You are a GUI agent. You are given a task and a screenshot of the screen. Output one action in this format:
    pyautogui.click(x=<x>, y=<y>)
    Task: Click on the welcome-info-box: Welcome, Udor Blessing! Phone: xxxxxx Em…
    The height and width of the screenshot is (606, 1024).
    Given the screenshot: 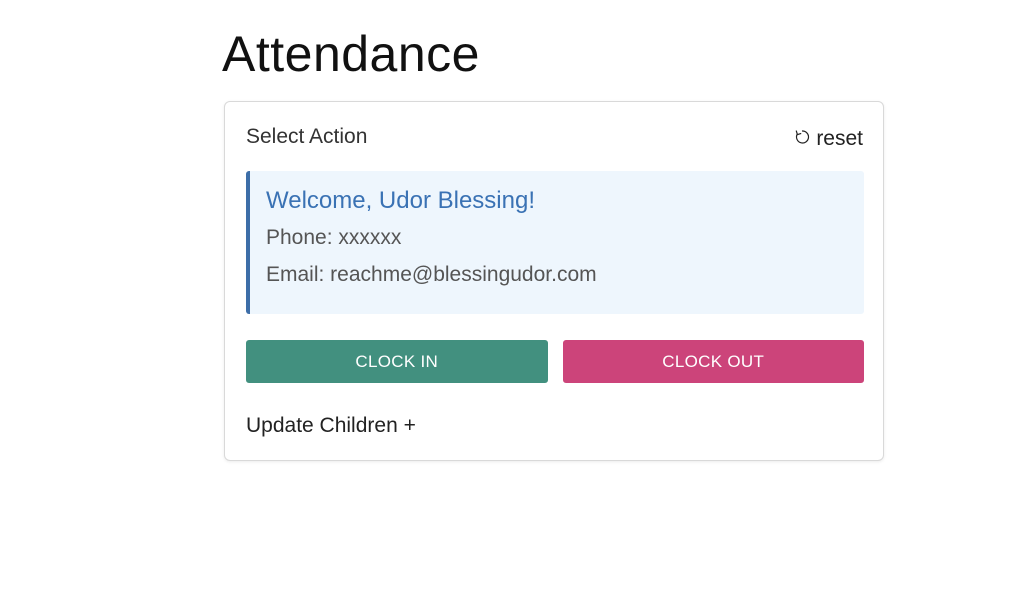 What is the action you would take?
    pyautogui.click(x=555, y=242)
    